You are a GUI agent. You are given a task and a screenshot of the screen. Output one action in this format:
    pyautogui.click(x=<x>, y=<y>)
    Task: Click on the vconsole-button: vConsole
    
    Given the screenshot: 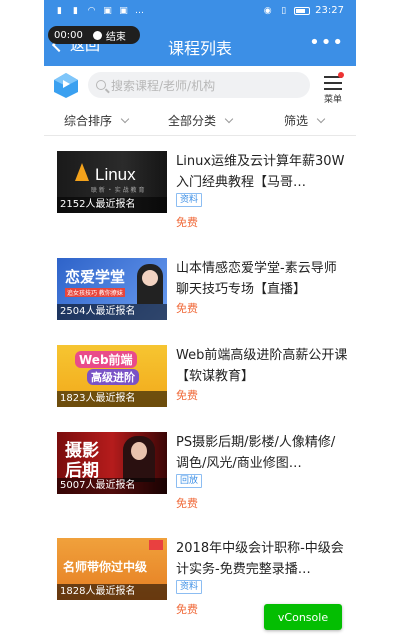 What is the action you would take?
    pyautogui.click(x=303, y=617)
    